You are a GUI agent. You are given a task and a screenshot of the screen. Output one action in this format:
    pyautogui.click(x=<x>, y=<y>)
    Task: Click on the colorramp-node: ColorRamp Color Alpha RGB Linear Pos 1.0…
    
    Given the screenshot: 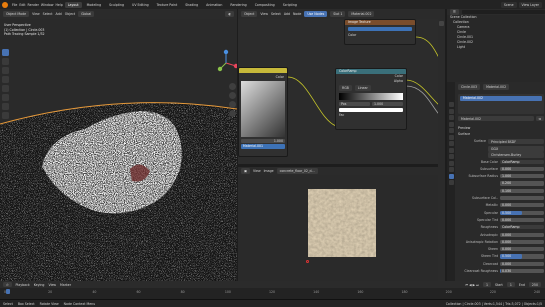 What is the action you would take?
    pyautogui.click(x=371, y=99)
    